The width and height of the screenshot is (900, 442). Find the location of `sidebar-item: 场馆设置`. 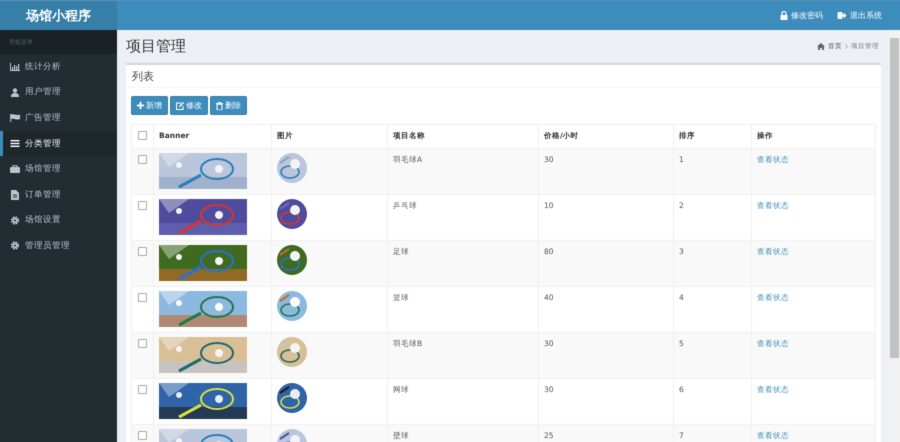

sidebar-item: 场馆设置 is located at coordinates (58, 221).